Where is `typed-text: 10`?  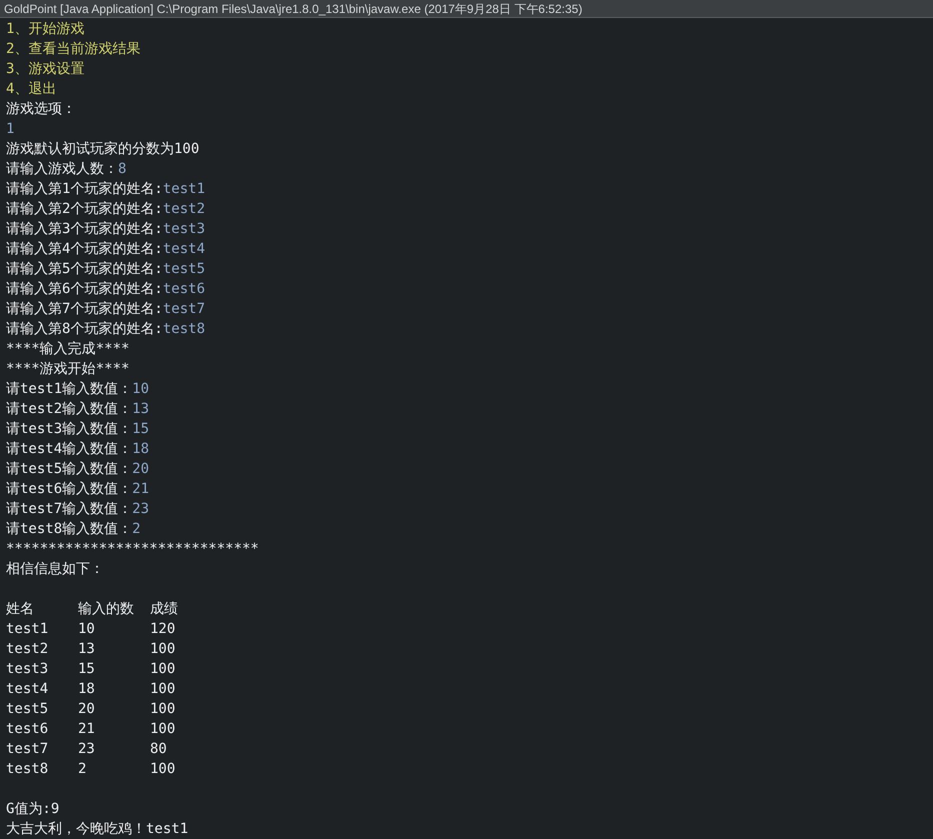
typed-text: 10 is located at coordinates (141, 389).